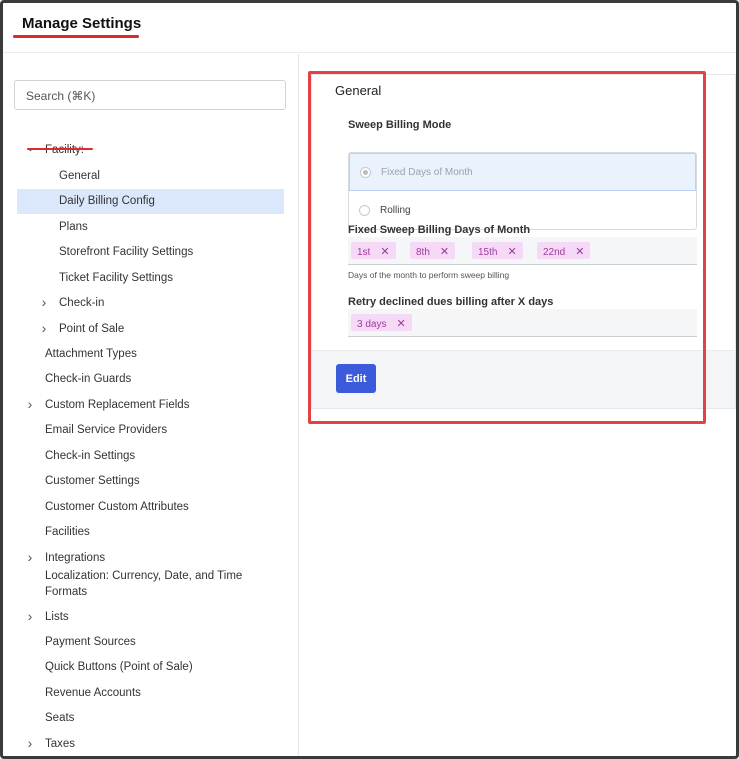 The image size is (739, 759). What do you see at coordinates (90, 642) in the screenshot?
I see `sidebar-item-label: Payment Sources` at bounding box center [90, 642].